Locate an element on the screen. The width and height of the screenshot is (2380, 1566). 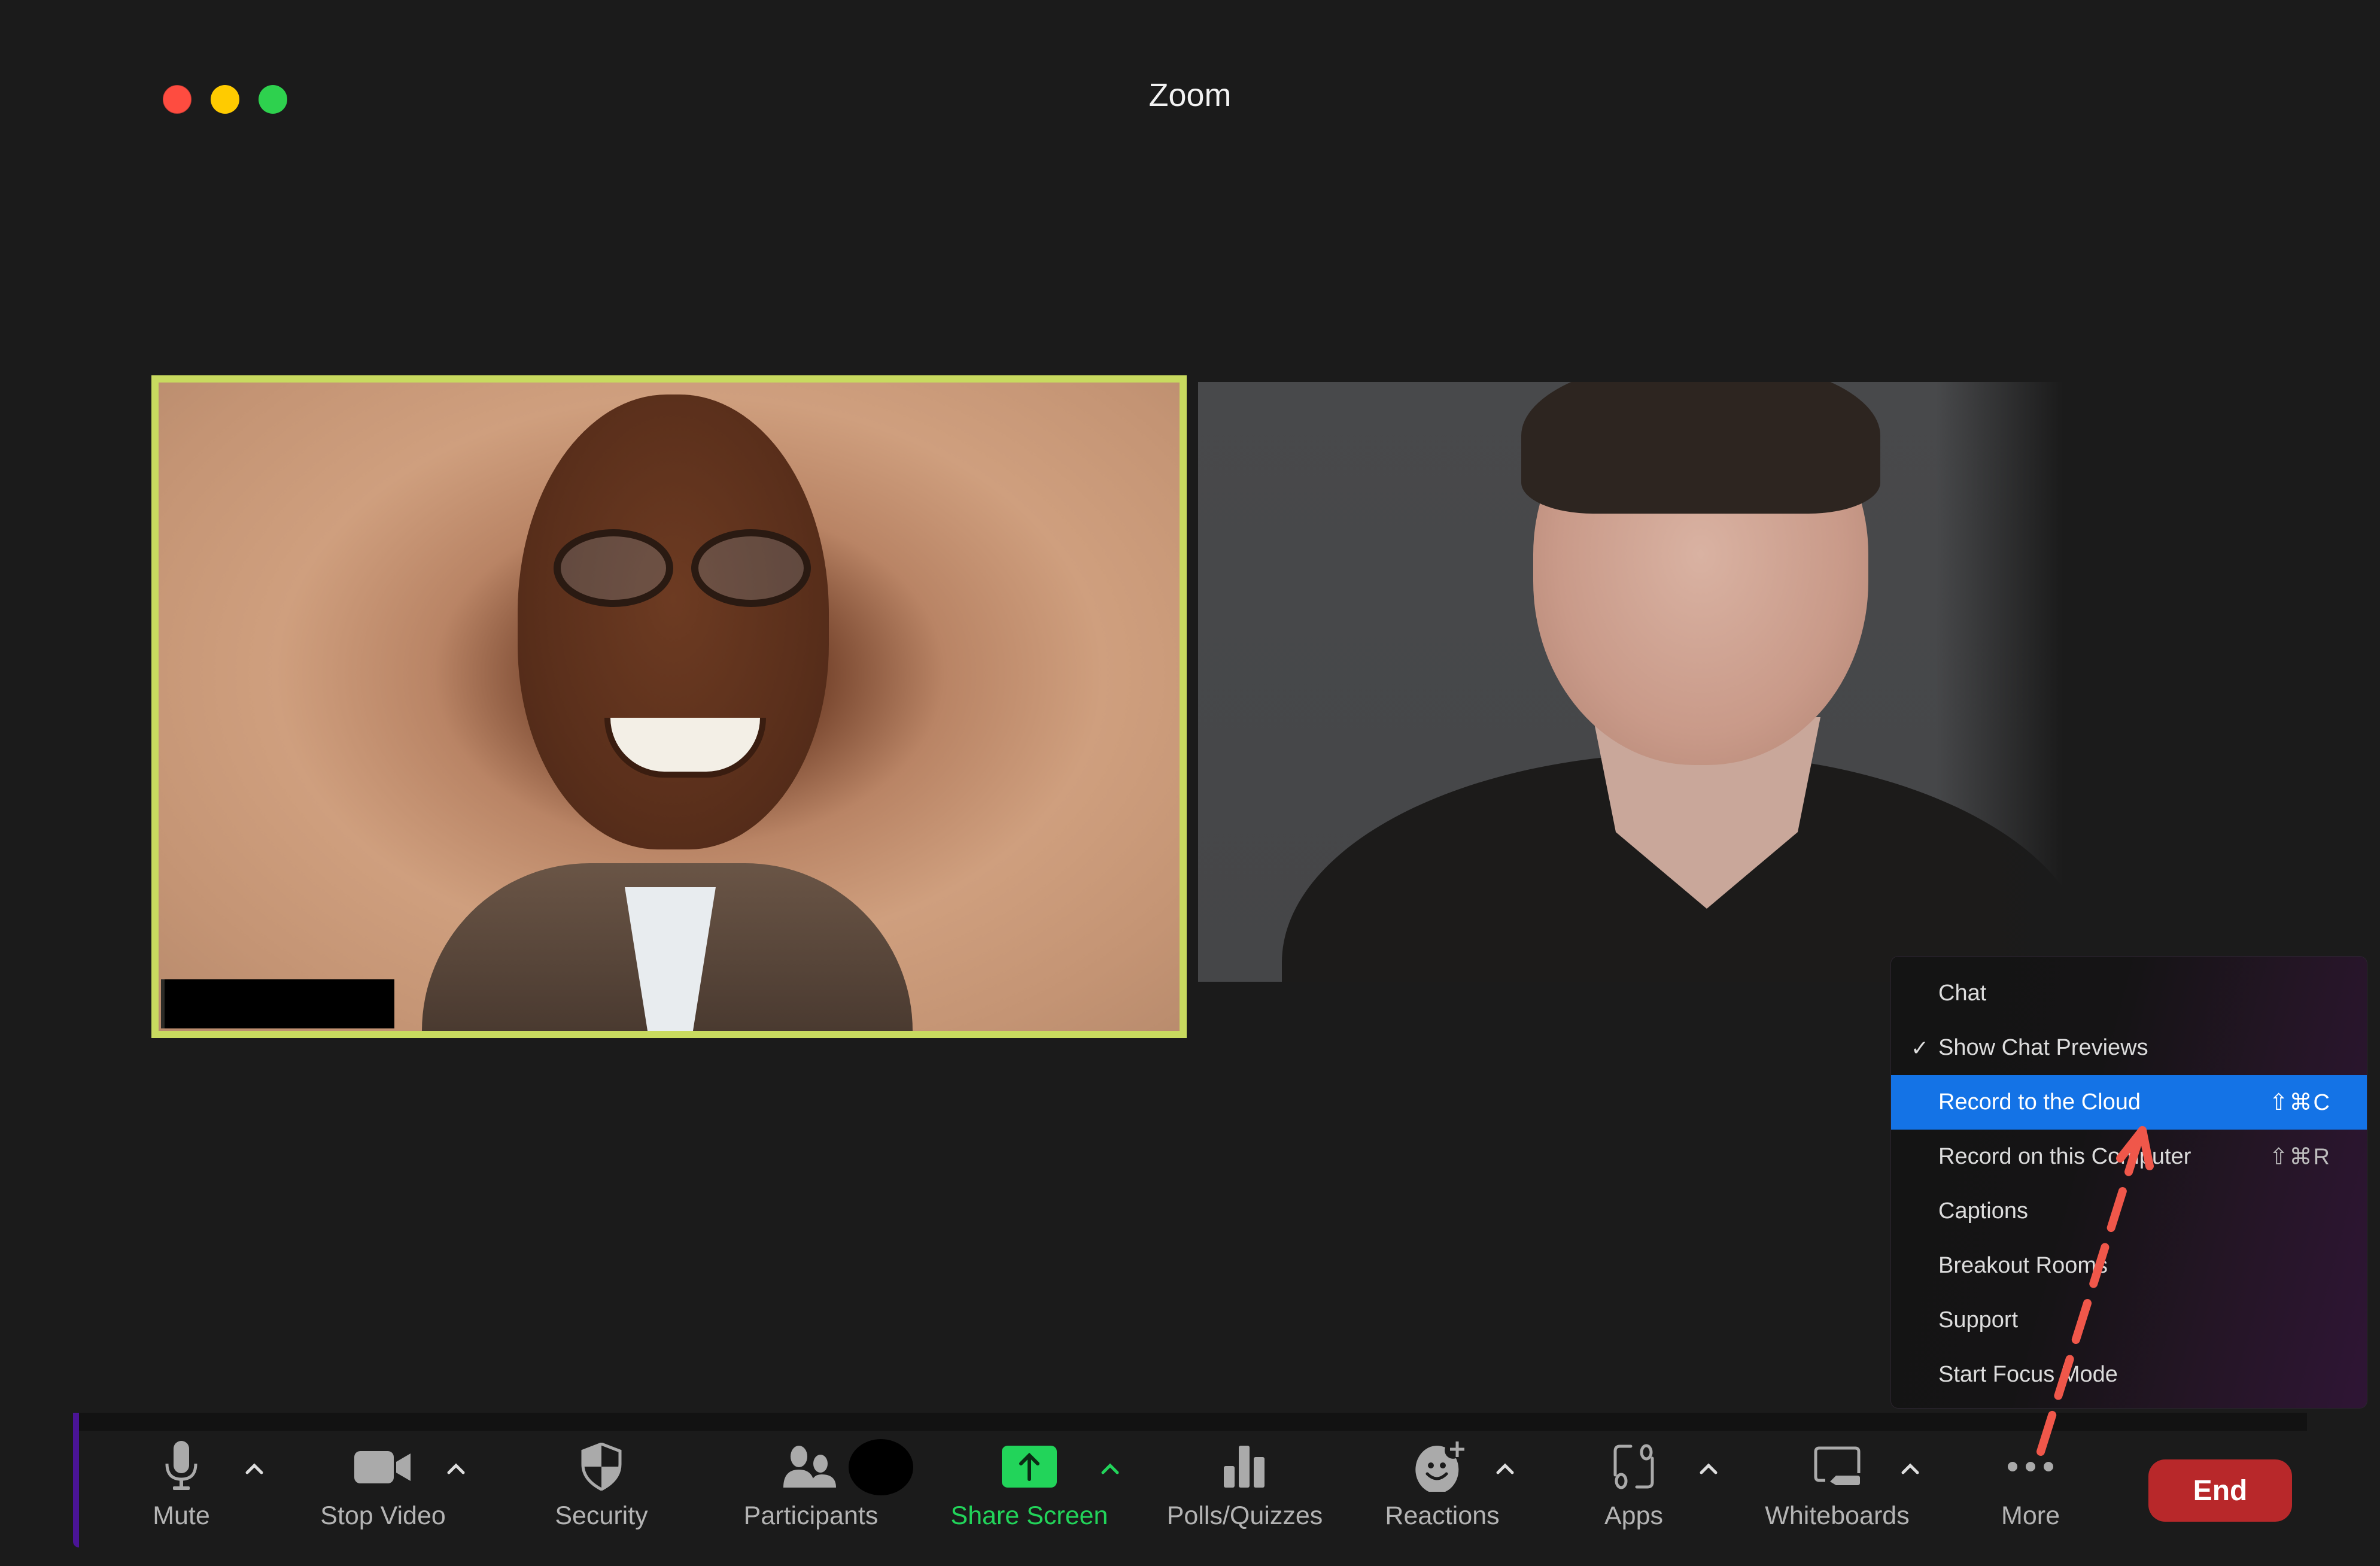
more-dots-icon is located at coordinates (2031, 1467).